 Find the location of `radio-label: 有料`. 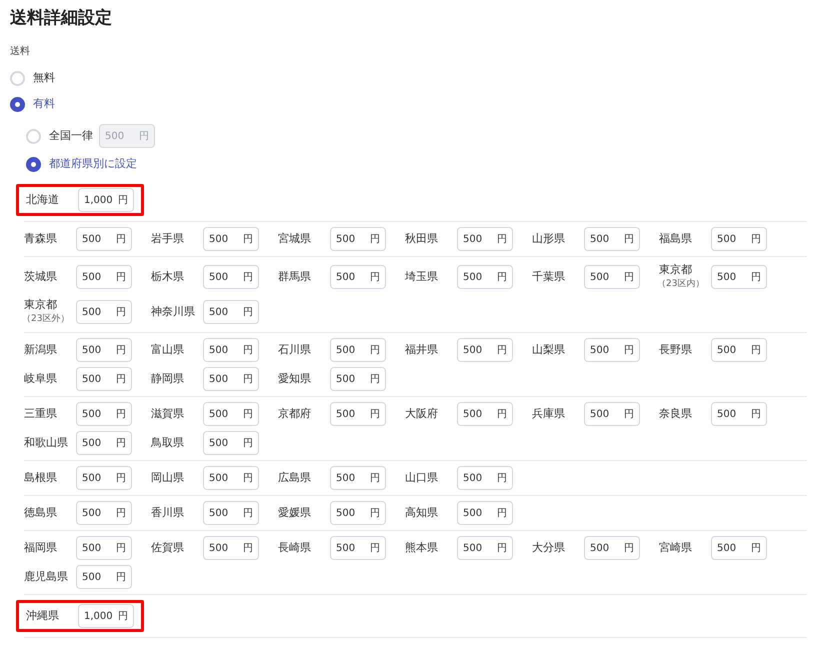

radio-label: 有料 is located at coordinates (44, 104).